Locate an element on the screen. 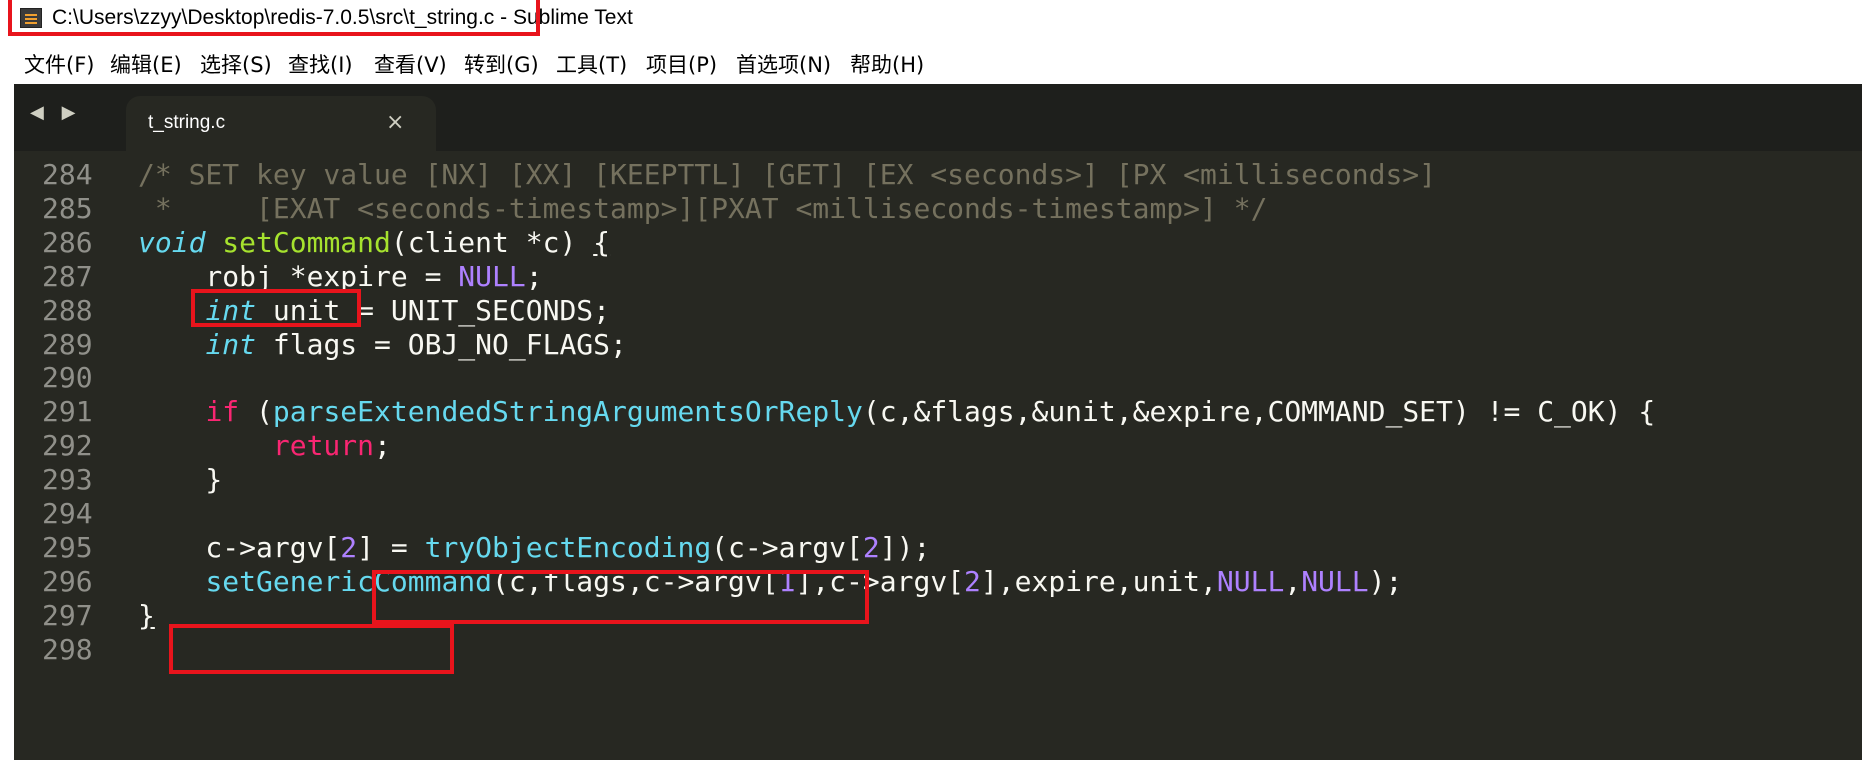 The height and width of the screenshot is (760, 1862). code-token: { is located at coordinates (602, 242).